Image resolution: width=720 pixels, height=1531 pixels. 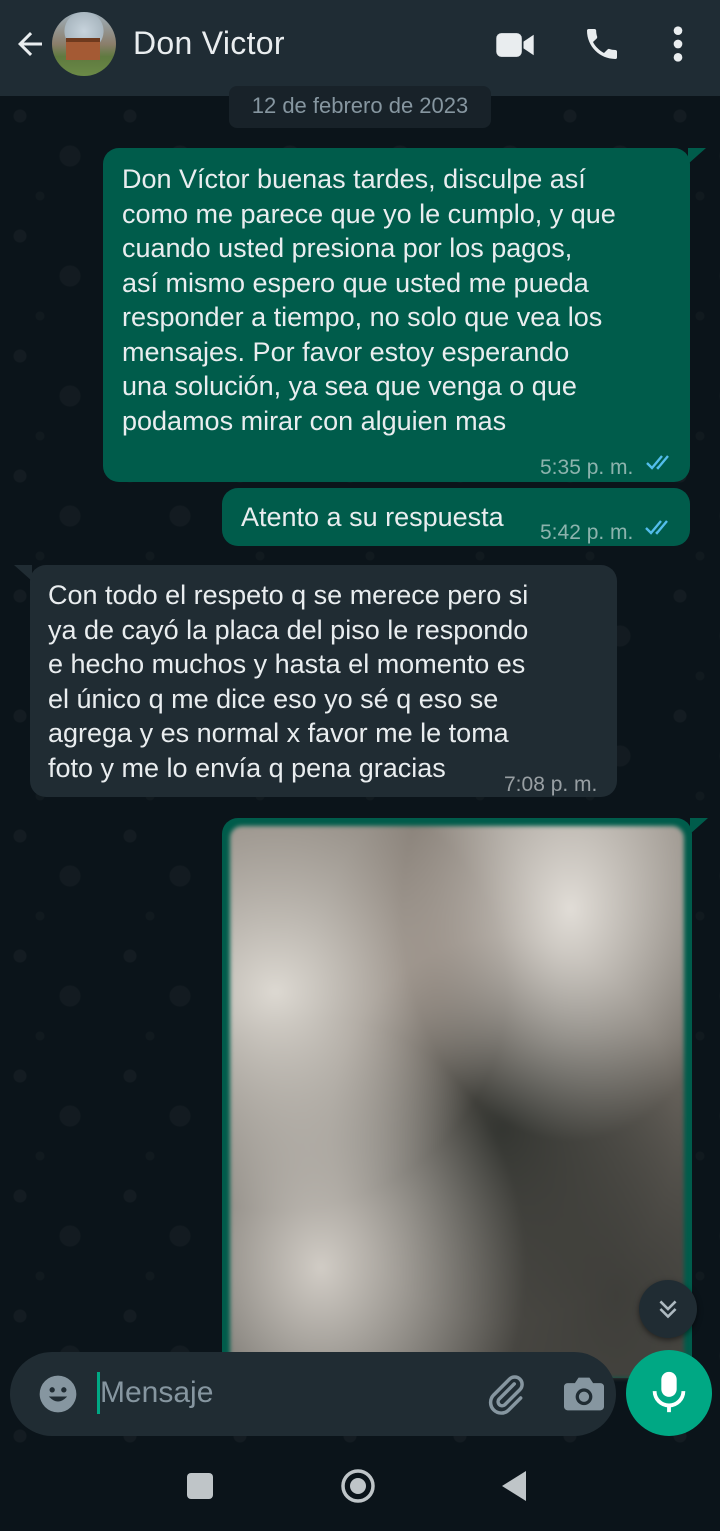 What do you see at coordinates (515, 45) in the screenshot?
I see `video-call-icon` at bounding box center [515, 45].